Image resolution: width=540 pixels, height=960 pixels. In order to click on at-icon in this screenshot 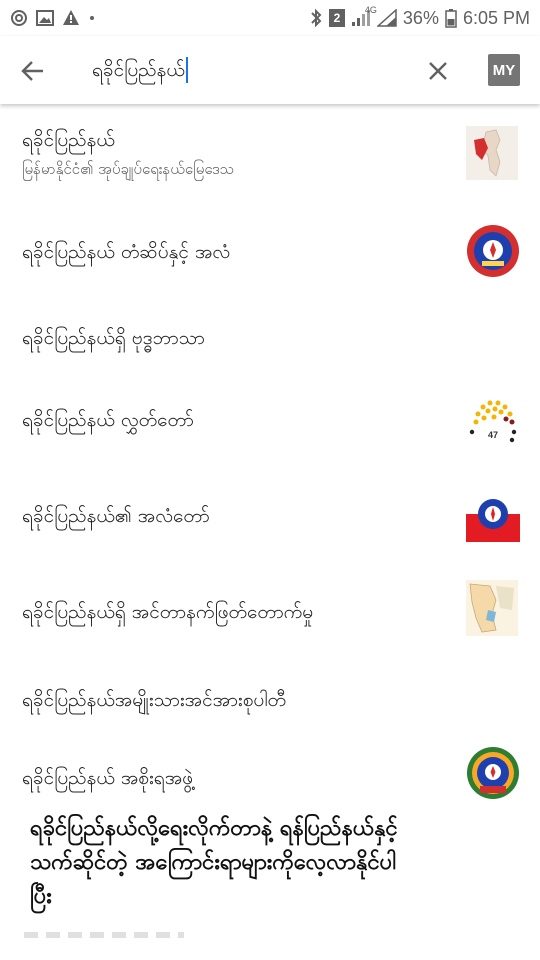, I will do `click(19, 18)`.